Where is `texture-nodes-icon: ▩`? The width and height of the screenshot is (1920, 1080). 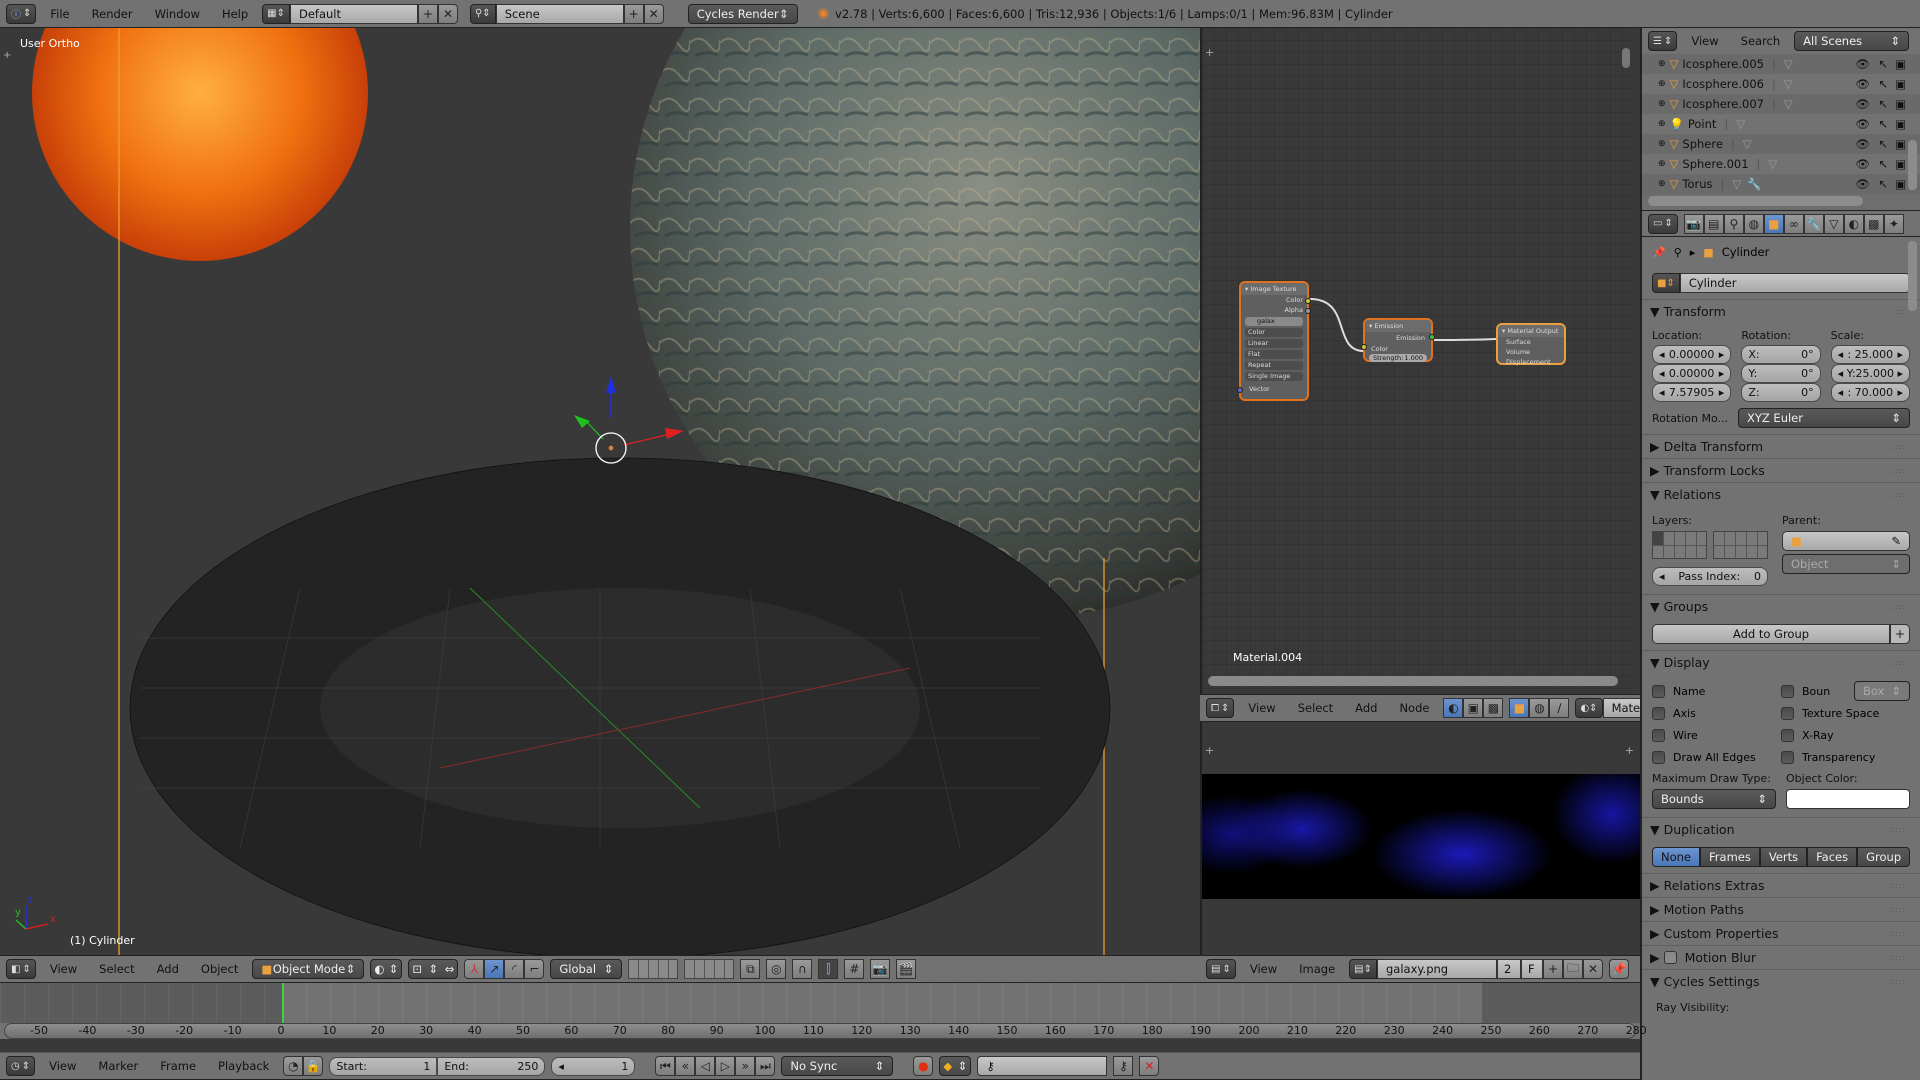 texture-nodes-icon: ▩ is located at coordinates (1493, 708).